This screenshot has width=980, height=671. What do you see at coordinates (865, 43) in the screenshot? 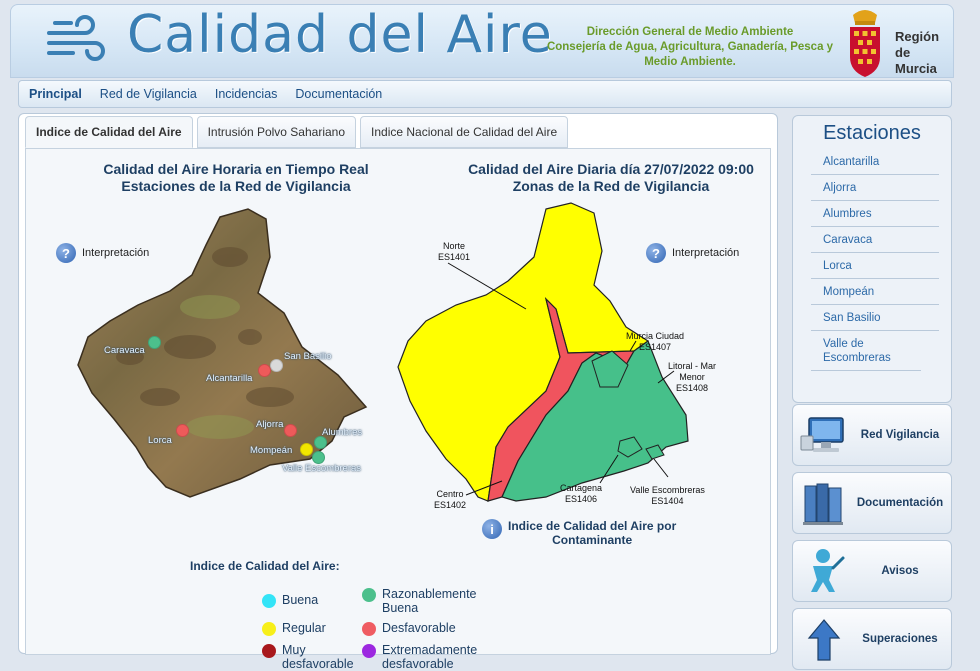
I see `region-emblem-icon` at bounding box center [865, 43].